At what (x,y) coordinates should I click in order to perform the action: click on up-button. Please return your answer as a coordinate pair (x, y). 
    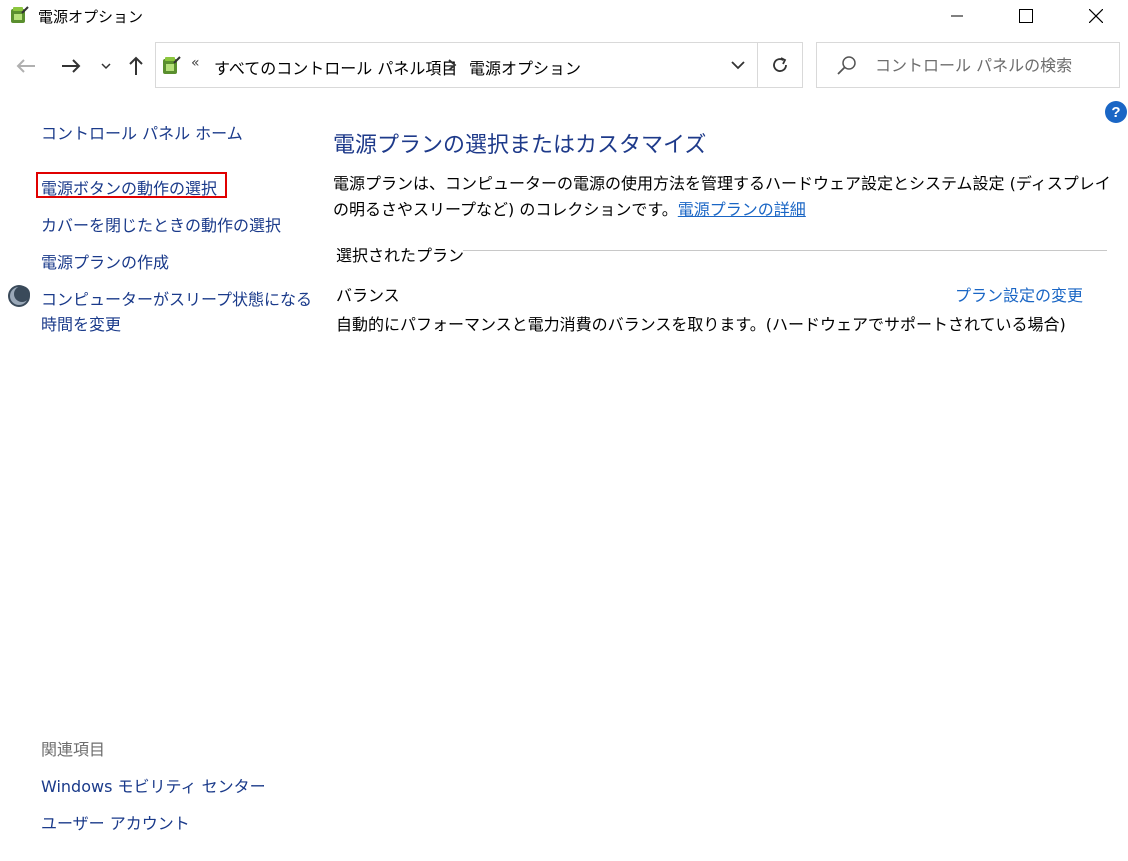
    Looking at the image, I should click on (136, 66).